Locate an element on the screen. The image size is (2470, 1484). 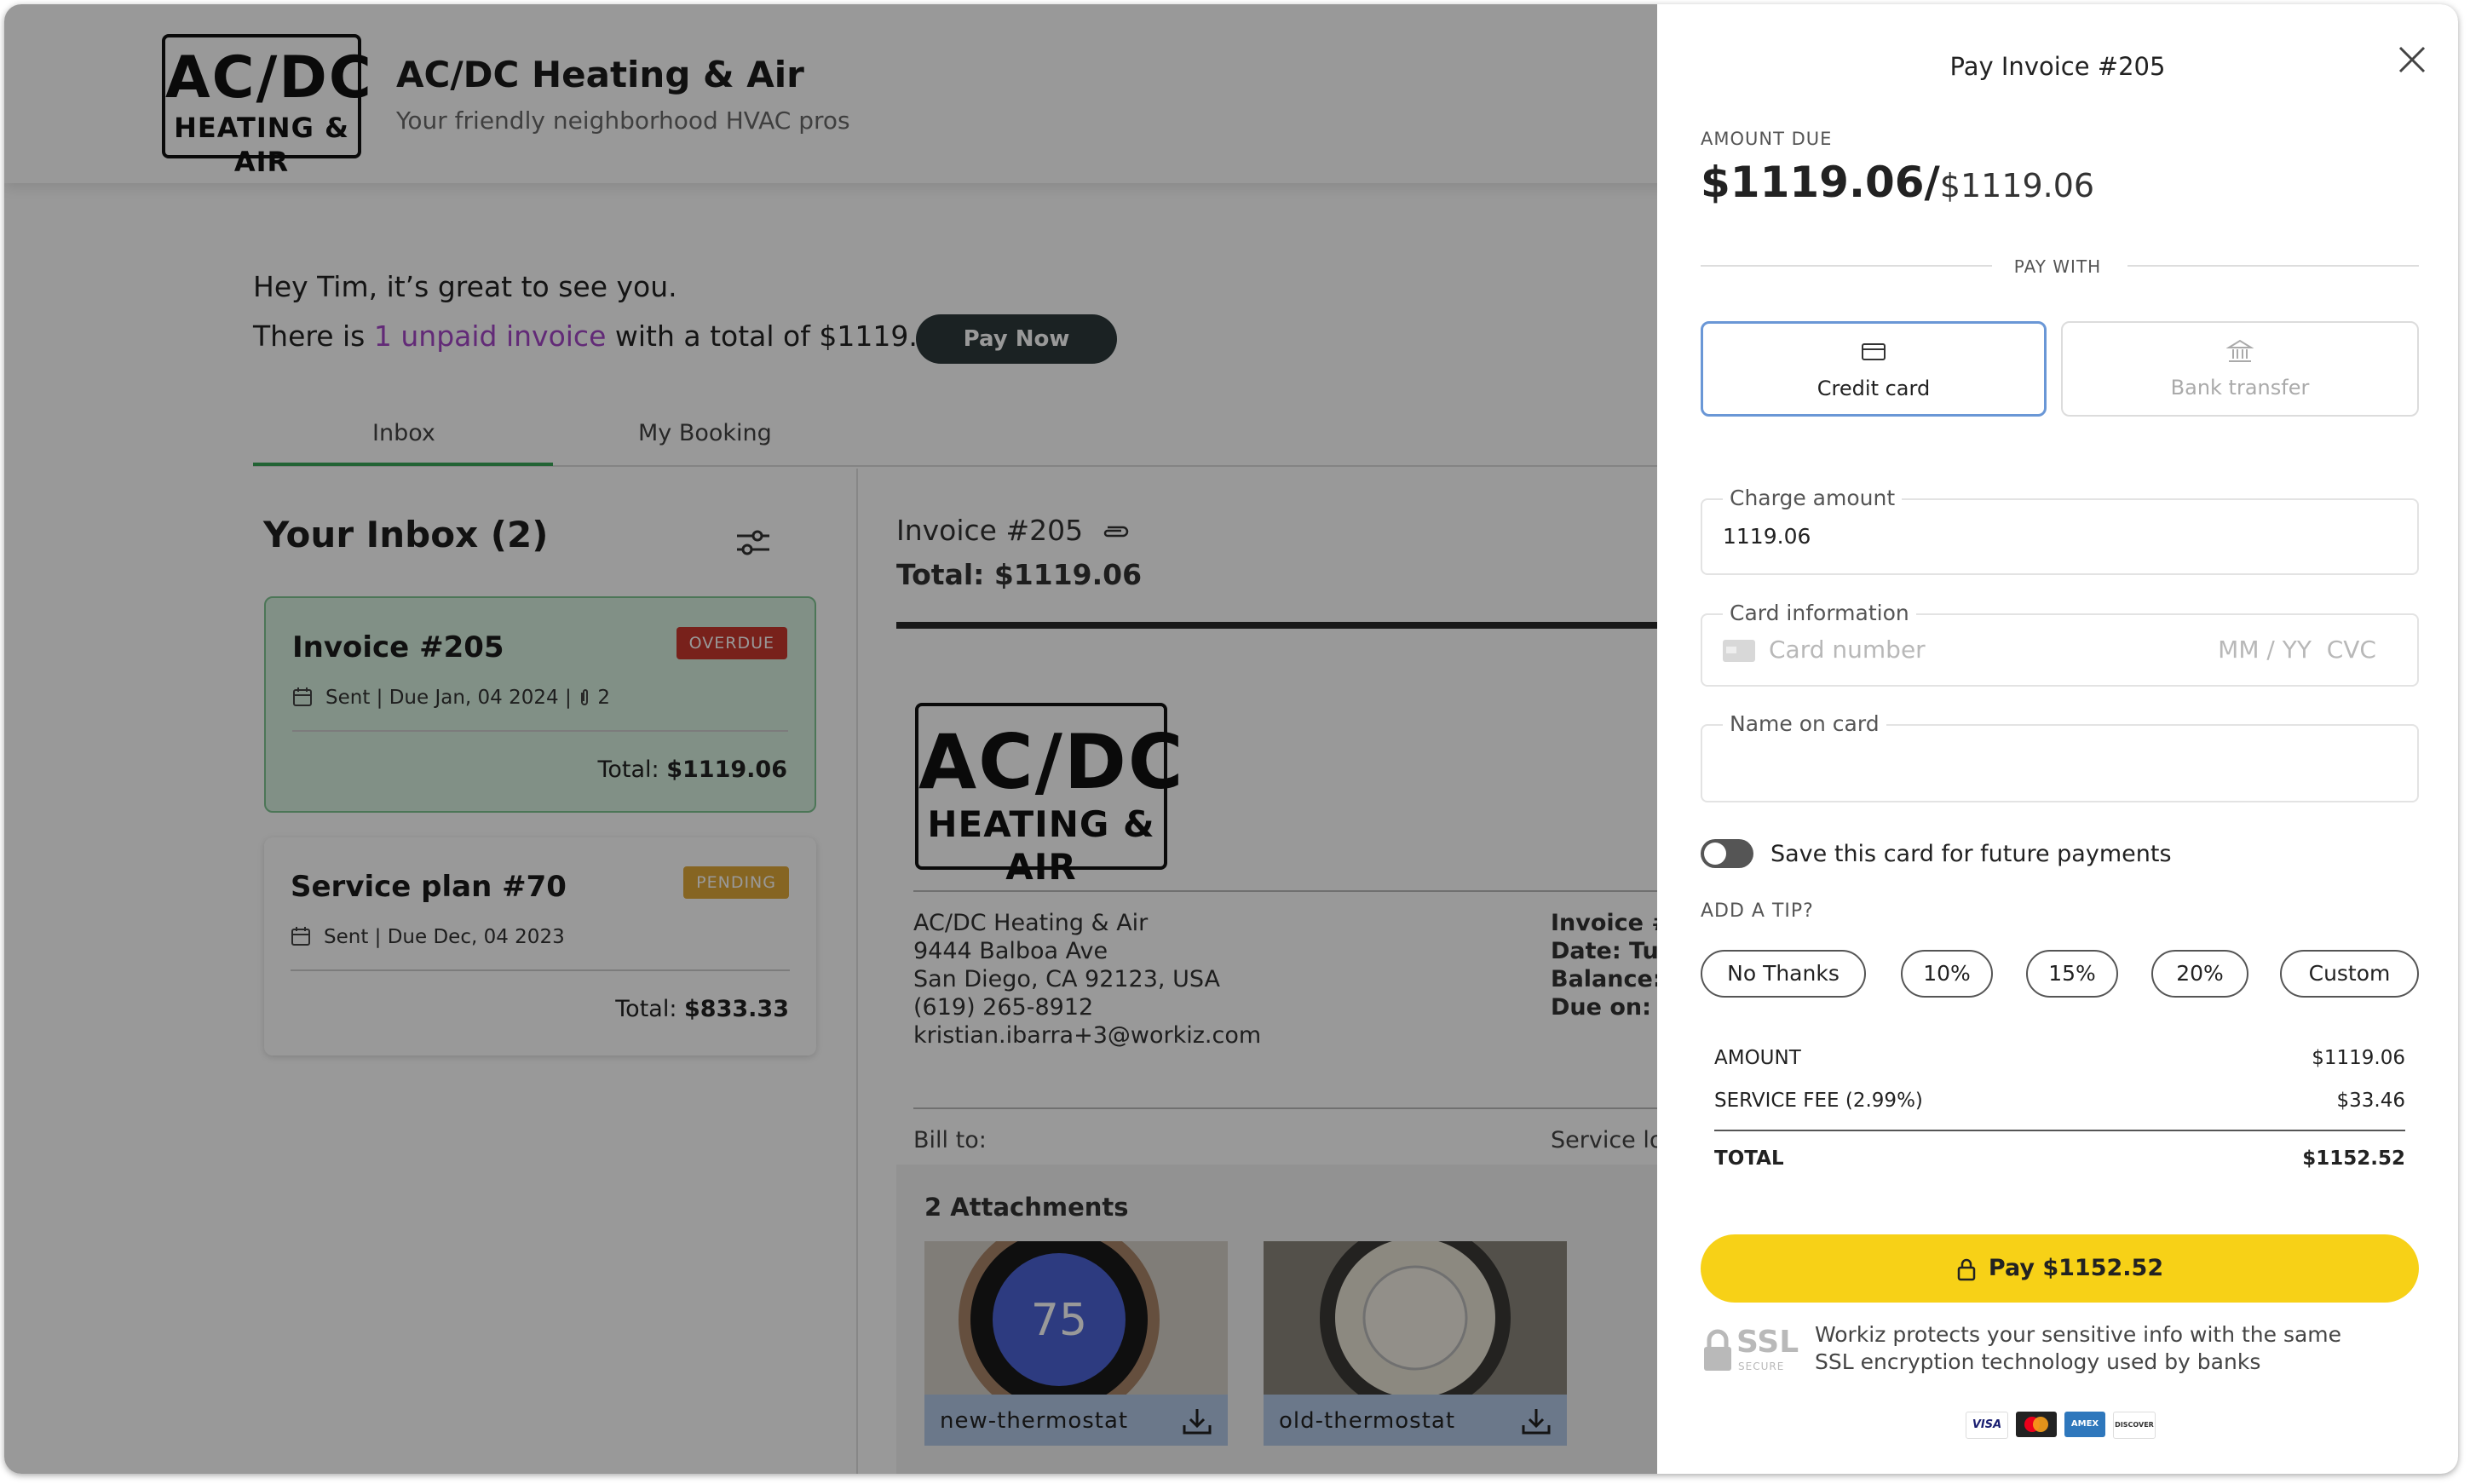
close-icon is located at coordinates (2412, 60).